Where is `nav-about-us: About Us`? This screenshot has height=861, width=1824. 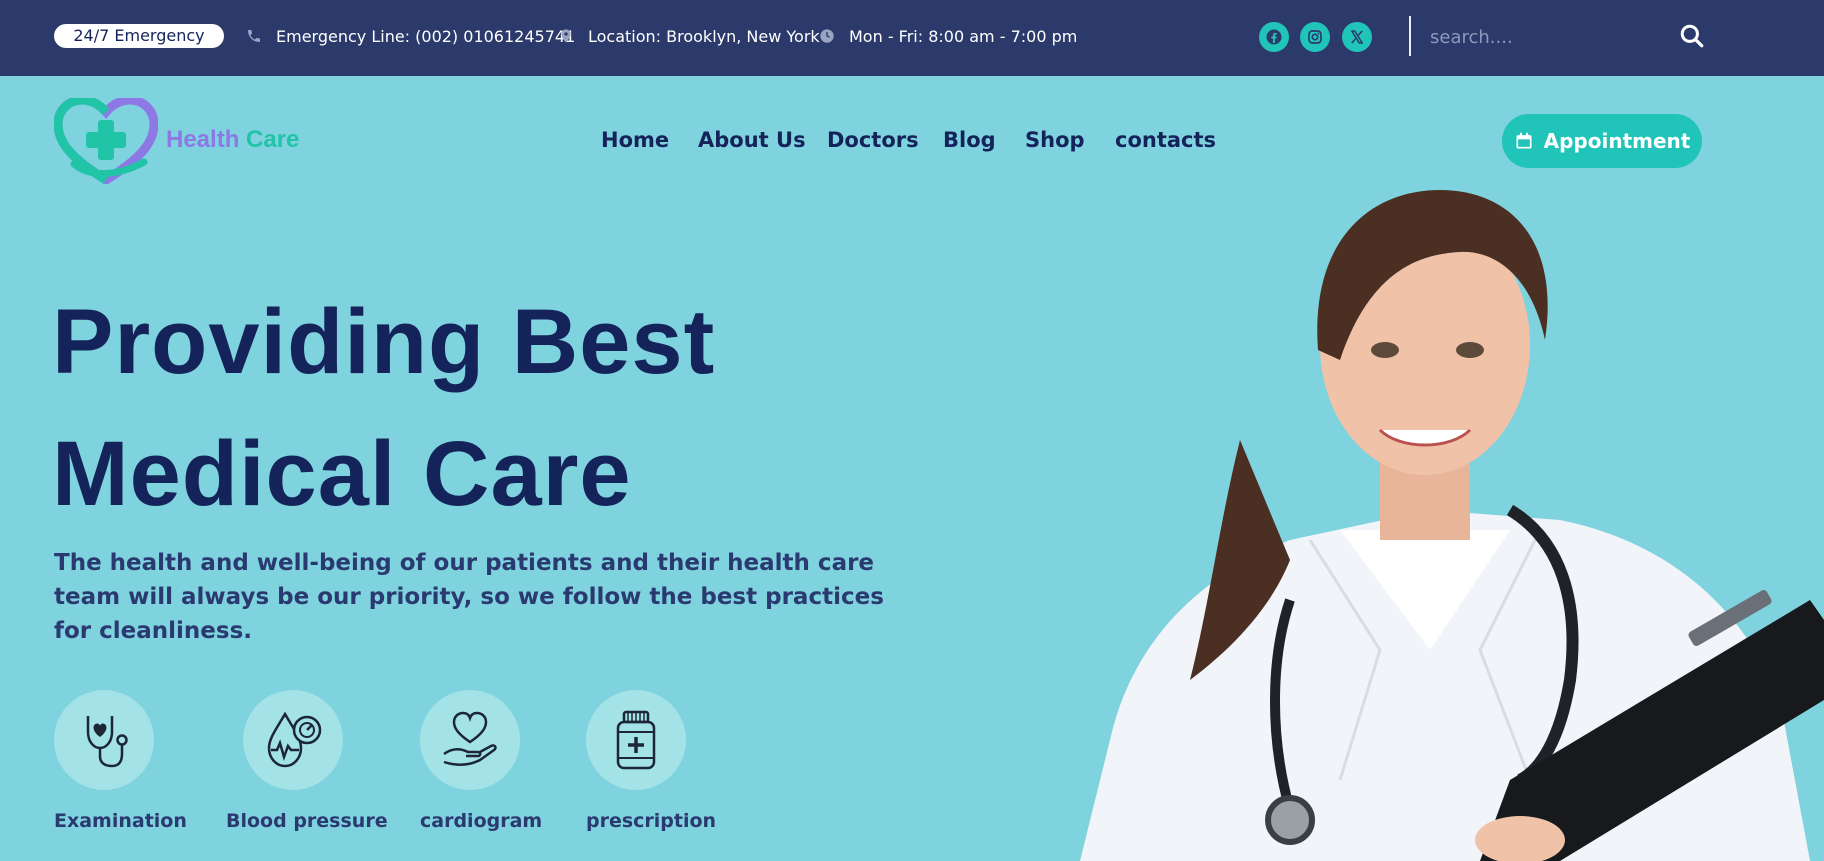 nav-about-us: About Us is located at coordinates (752, 140).